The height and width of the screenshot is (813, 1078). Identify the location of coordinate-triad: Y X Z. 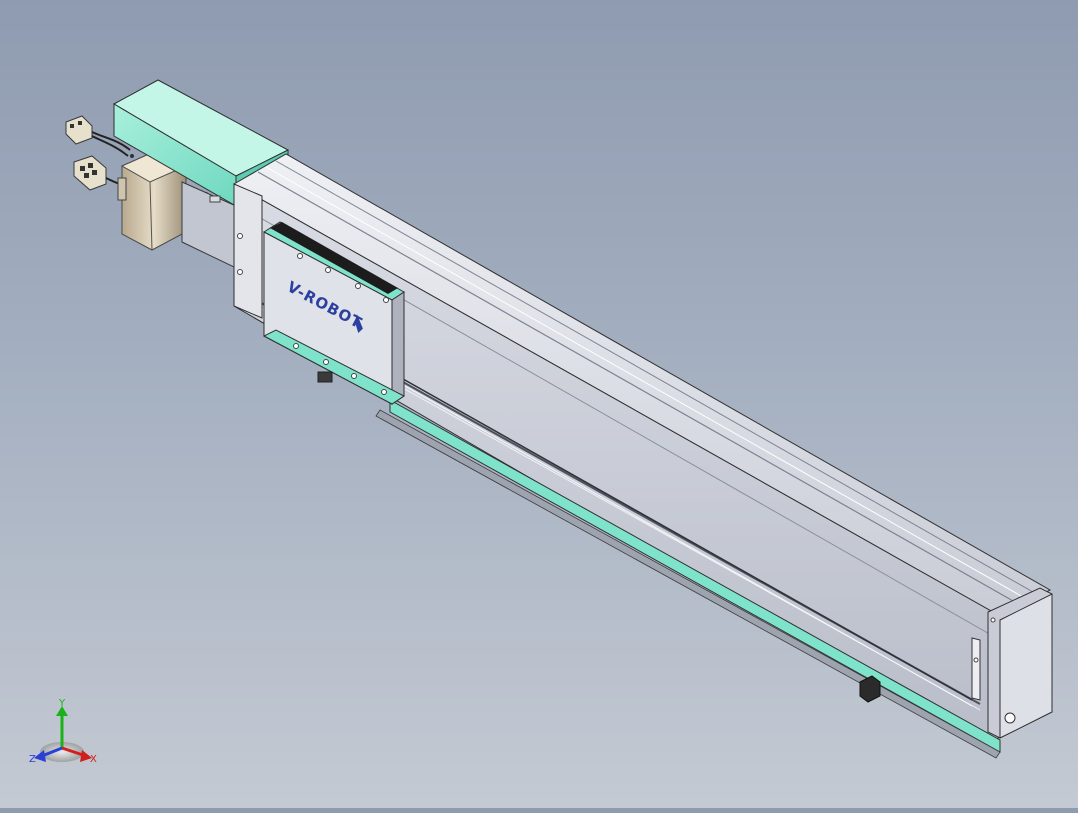
(63, 731).